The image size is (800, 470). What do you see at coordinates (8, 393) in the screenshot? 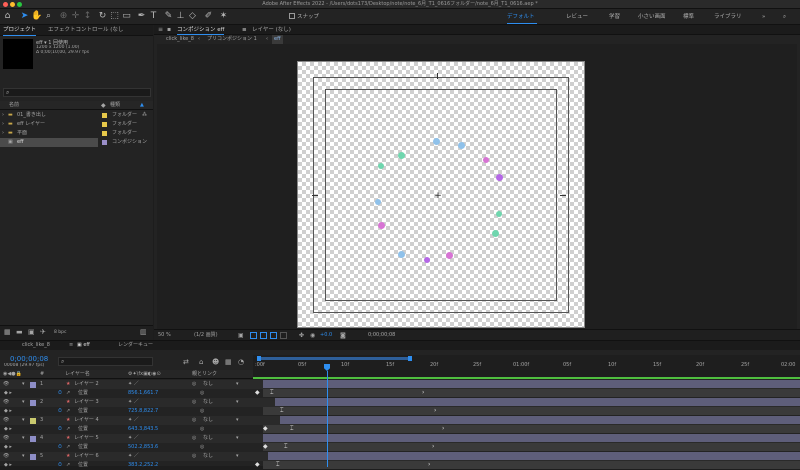
I see `keyframe-nav-icon: ◆ ▸` at bounding box center [8, 393].